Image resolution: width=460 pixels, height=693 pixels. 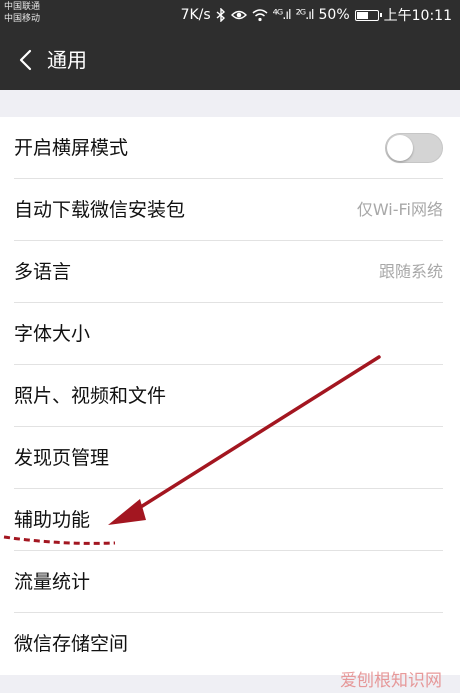 I want to click on carrier-1: 中国联通, so click(x=22, y=7).